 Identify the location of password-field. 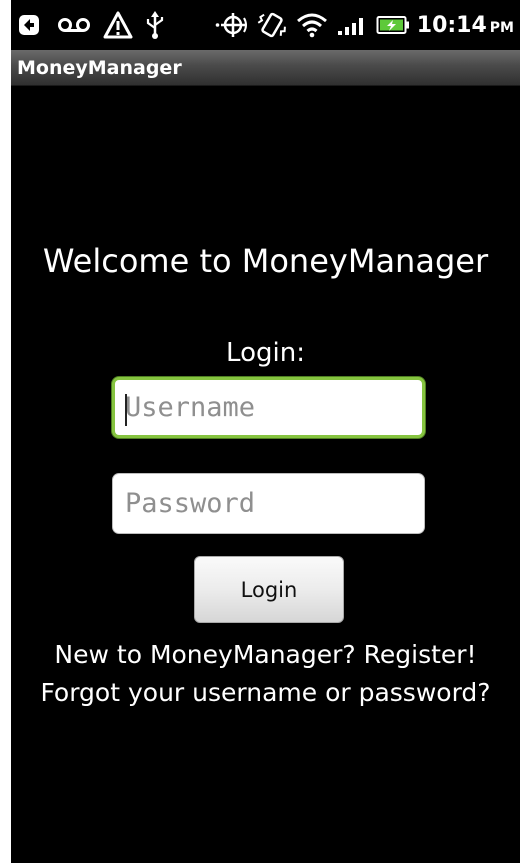
(268, 503).